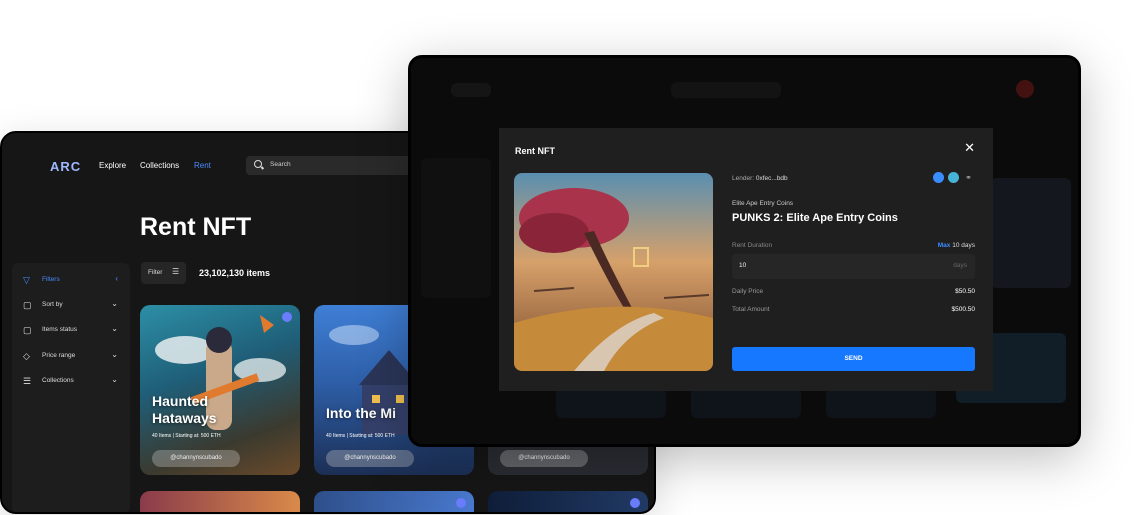 The width and height of the screenshot is (1141, 515). Describe the element at coordinates (748, 291) in the screenshot. I see `daily-price-label: Daily Price` at that location.